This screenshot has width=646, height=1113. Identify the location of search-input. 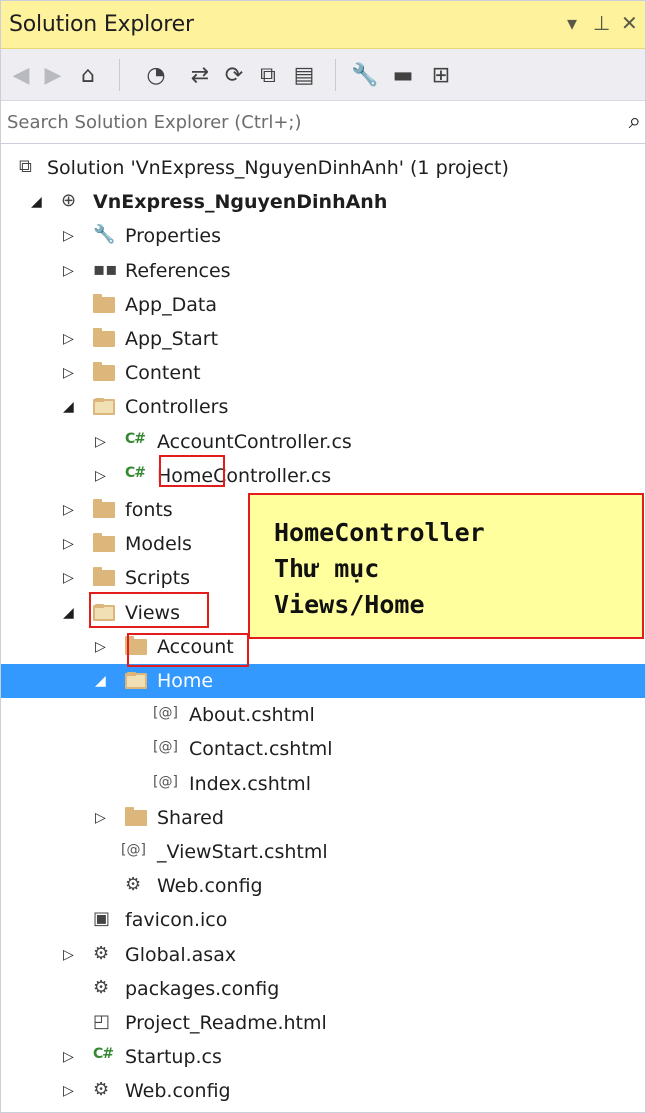
(287, 122).